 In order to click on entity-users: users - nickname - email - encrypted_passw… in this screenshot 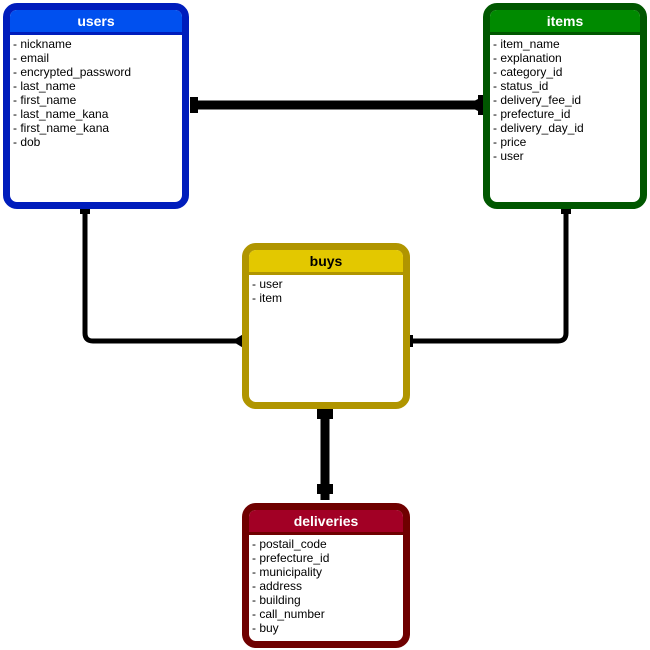, I will do `click(96, 106)`.